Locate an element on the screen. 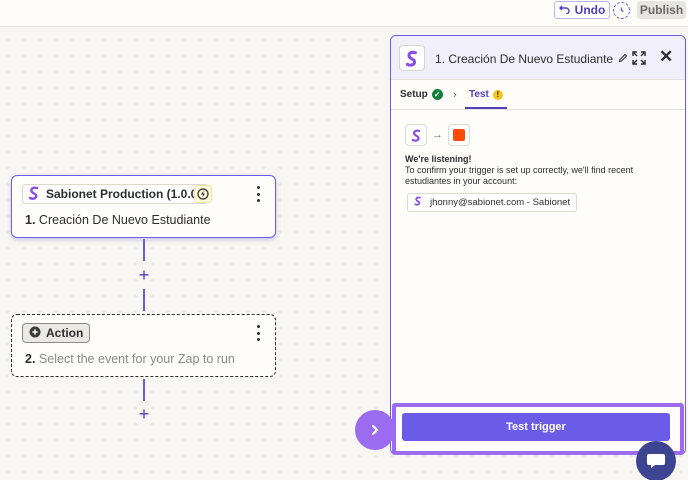 Image resolution: width=688 pixels, height=480 pixels. trigger-app-chip: Sabionet Production (1.0.0) is located at coordinates (116, 194).